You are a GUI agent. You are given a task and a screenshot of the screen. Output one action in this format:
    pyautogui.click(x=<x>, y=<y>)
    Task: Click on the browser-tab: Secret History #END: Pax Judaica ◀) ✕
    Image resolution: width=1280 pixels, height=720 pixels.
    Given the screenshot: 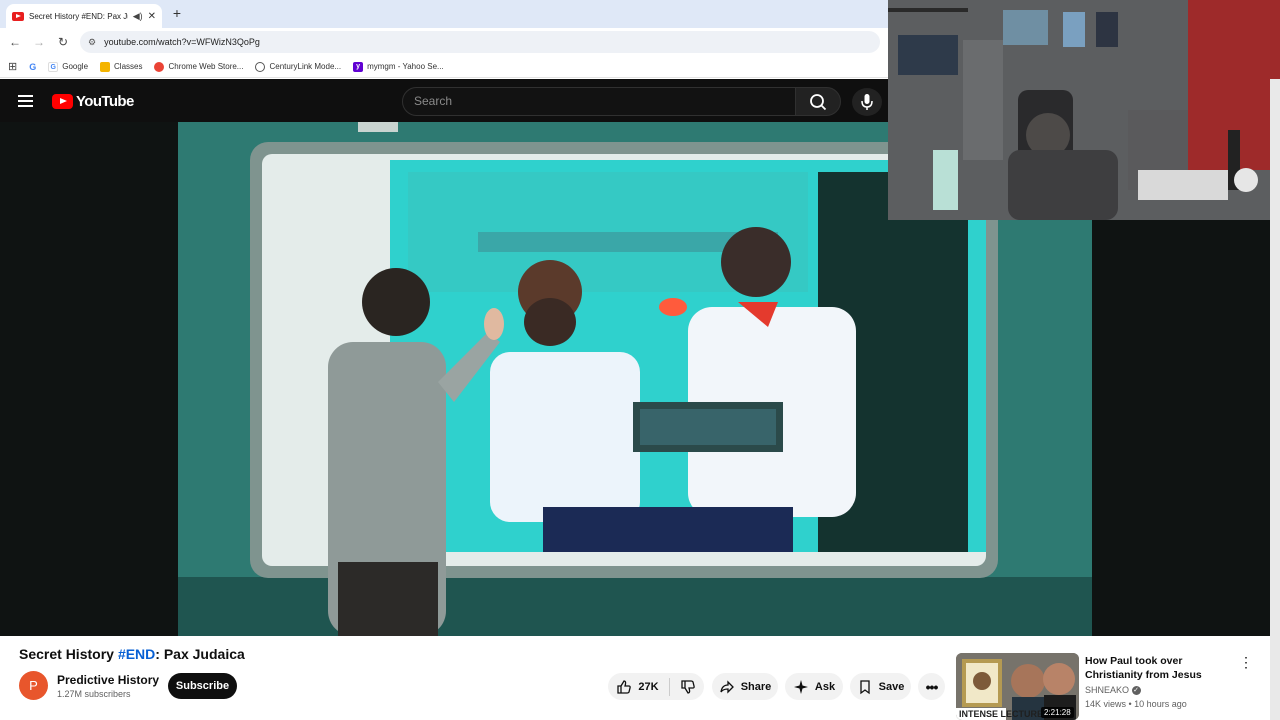 What is the action you would take?
    pyautogui.click(x=84, y=16)
    